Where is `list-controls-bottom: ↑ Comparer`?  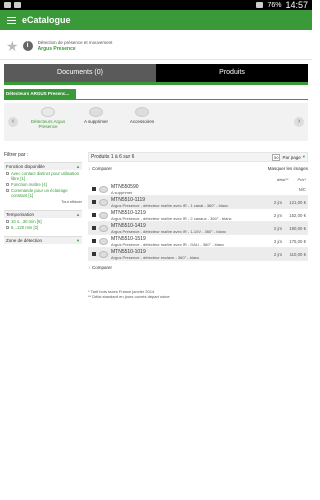
list-controls-bottom: ↑ Comparer is located at coordinates (198, 267).